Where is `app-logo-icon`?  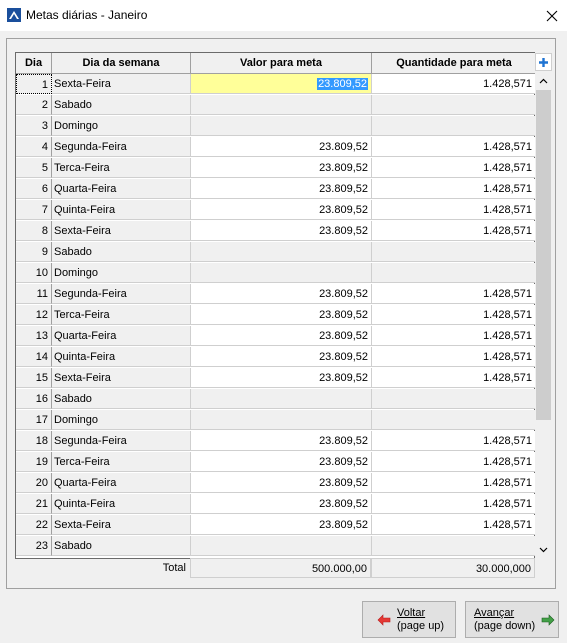
app-logo-icon is located at coordinates (14, 15).